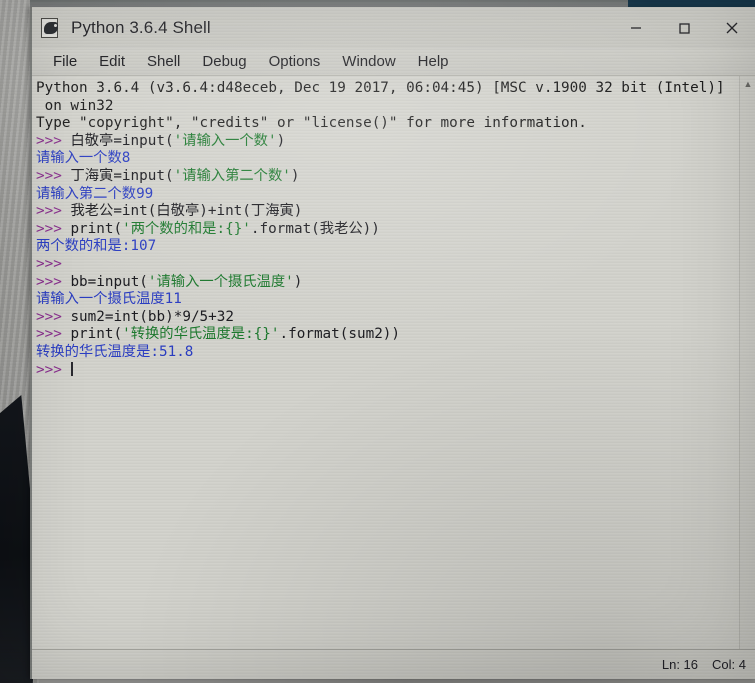  Describe the element at coordinates (65, 61) in the screenshot. I see `menu-item-file: File` at that location.